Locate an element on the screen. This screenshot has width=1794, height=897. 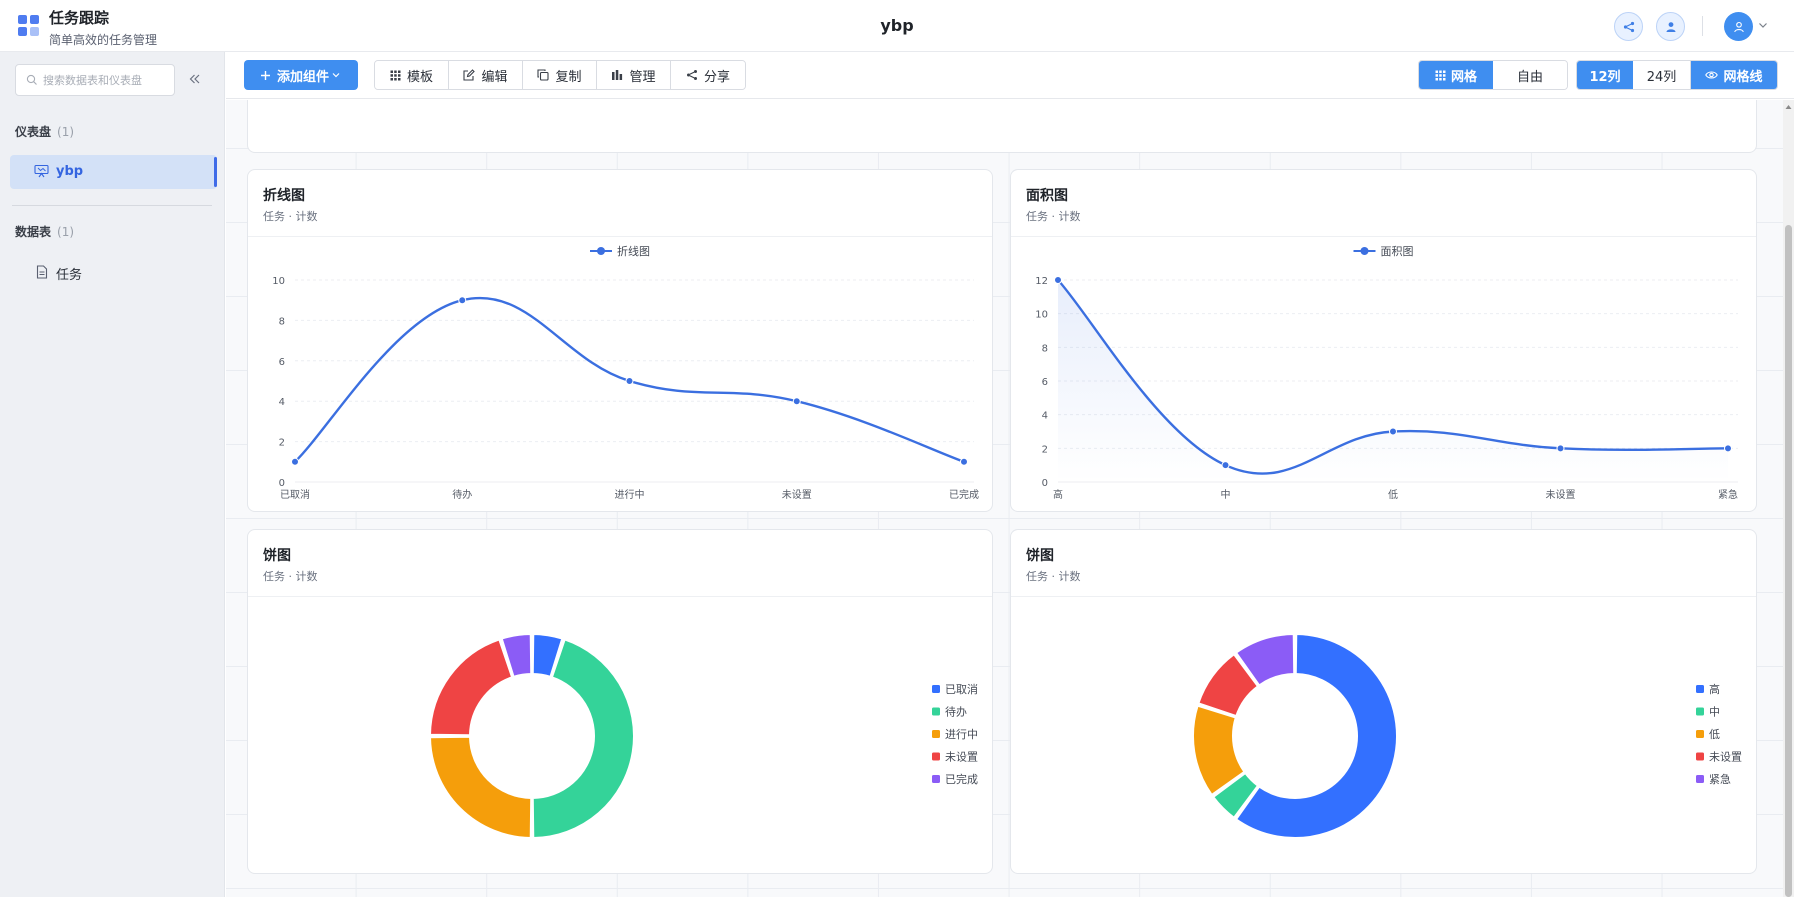
action-button-group: 模板 编辑 复制 管理 分享 is located at coordinates (560, 75).